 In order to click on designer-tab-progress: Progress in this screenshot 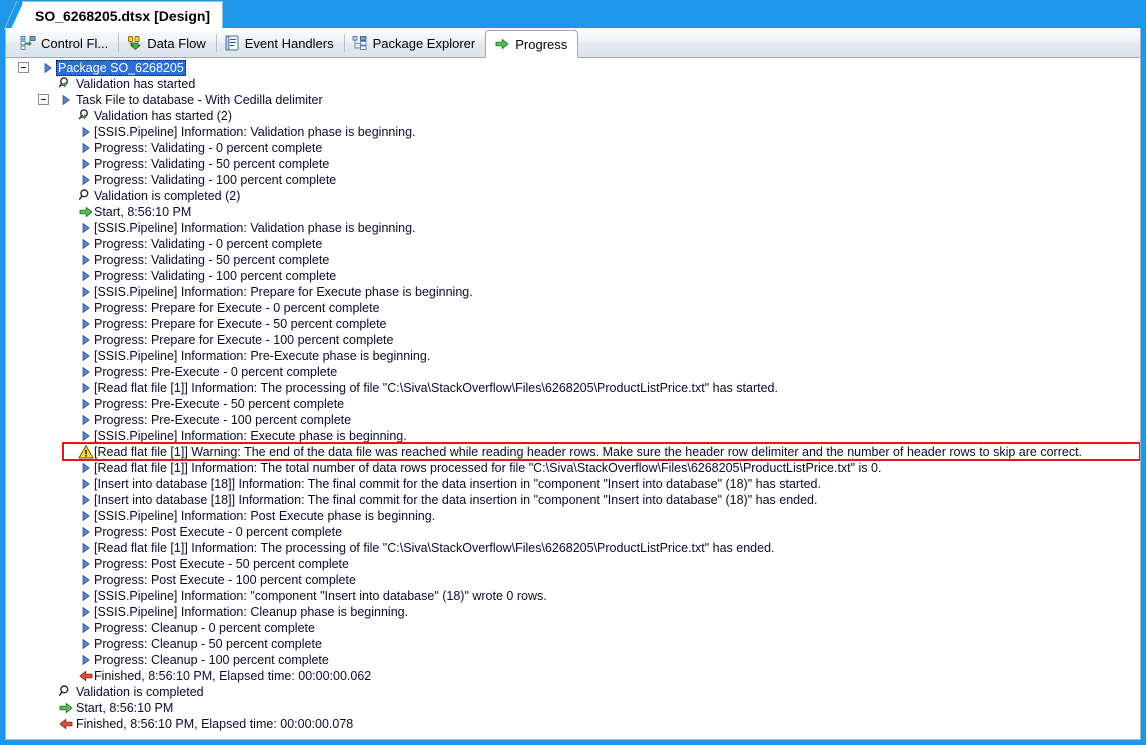, I will do `click(532, 44)`.